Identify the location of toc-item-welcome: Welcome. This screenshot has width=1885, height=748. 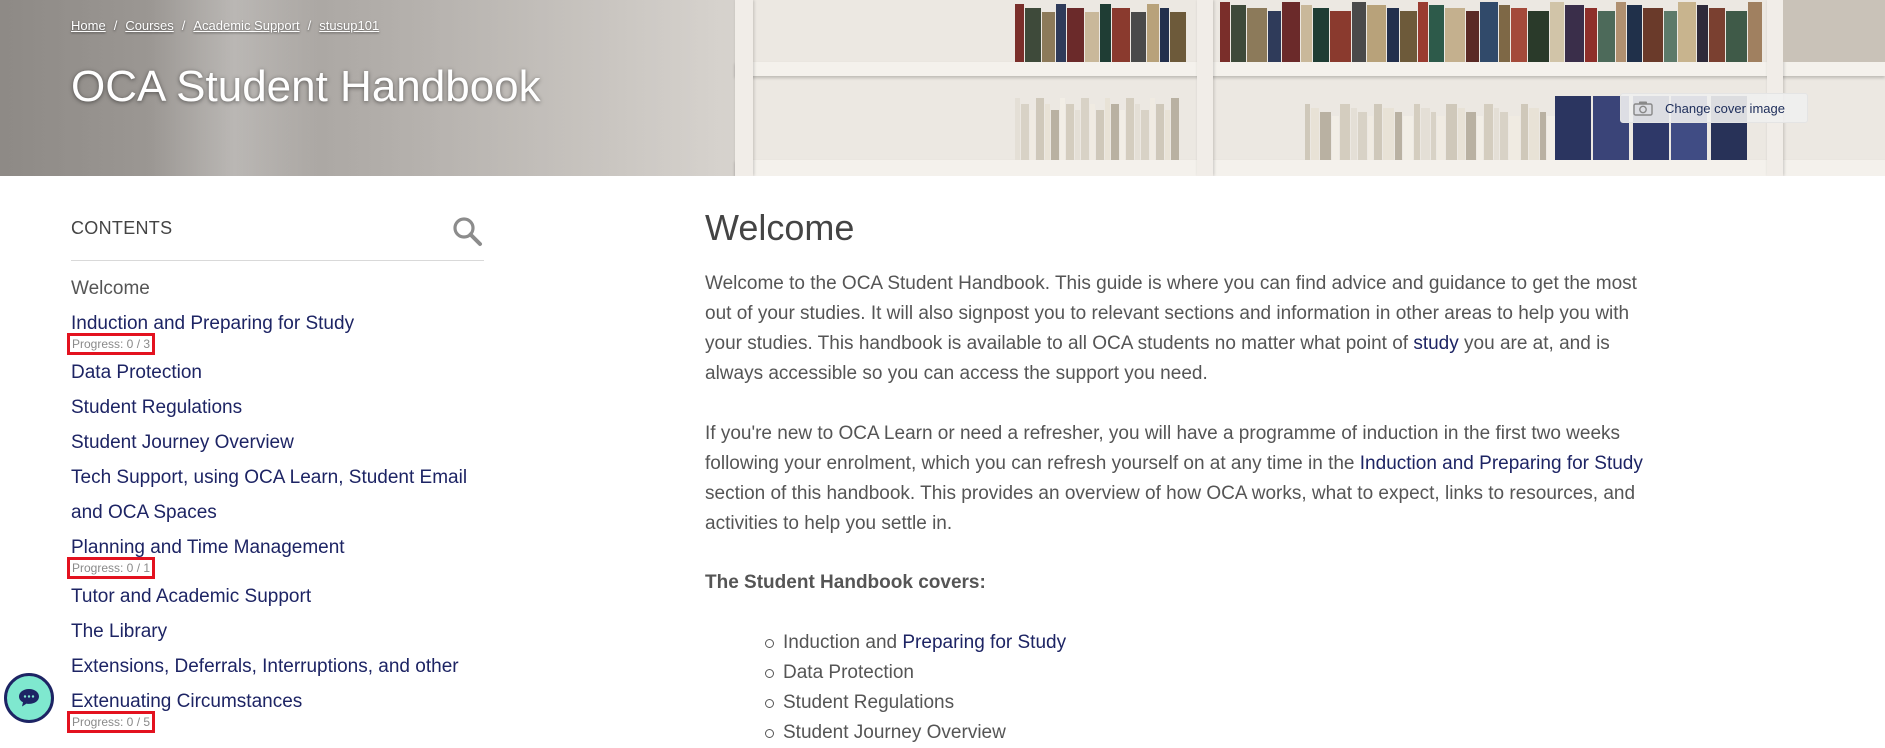
(277, 288).